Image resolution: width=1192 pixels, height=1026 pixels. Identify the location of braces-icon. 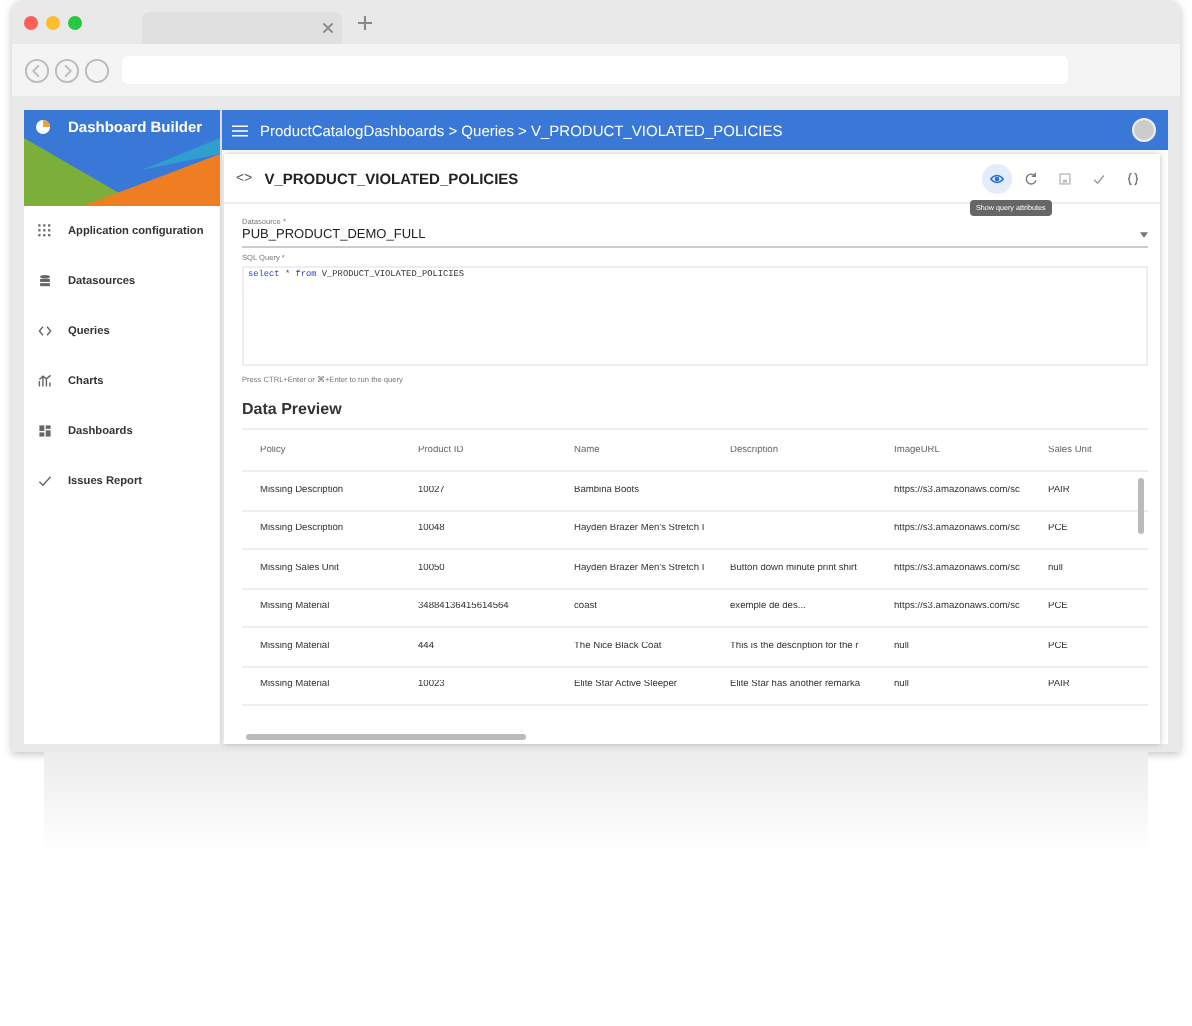
(1133, 178).